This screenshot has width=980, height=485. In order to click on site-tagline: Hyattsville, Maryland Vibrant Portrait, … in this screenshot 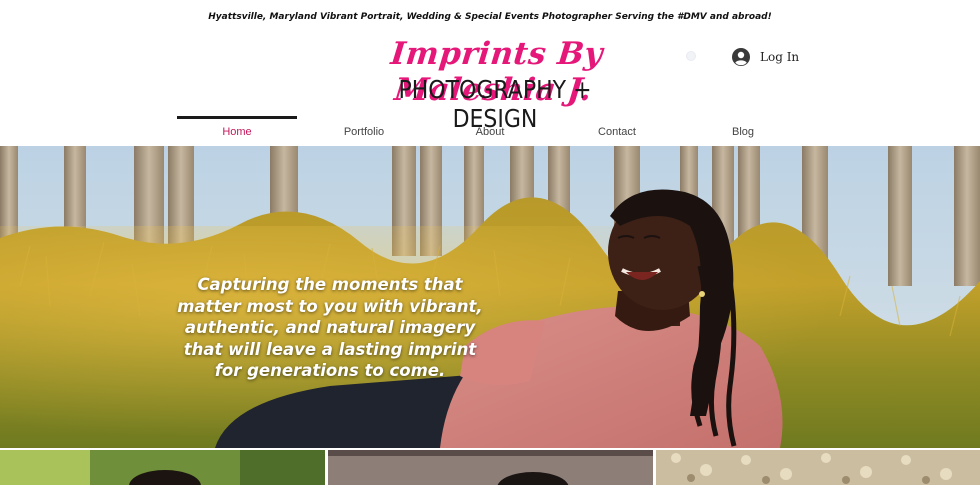, I will do `click(490, 17)`.